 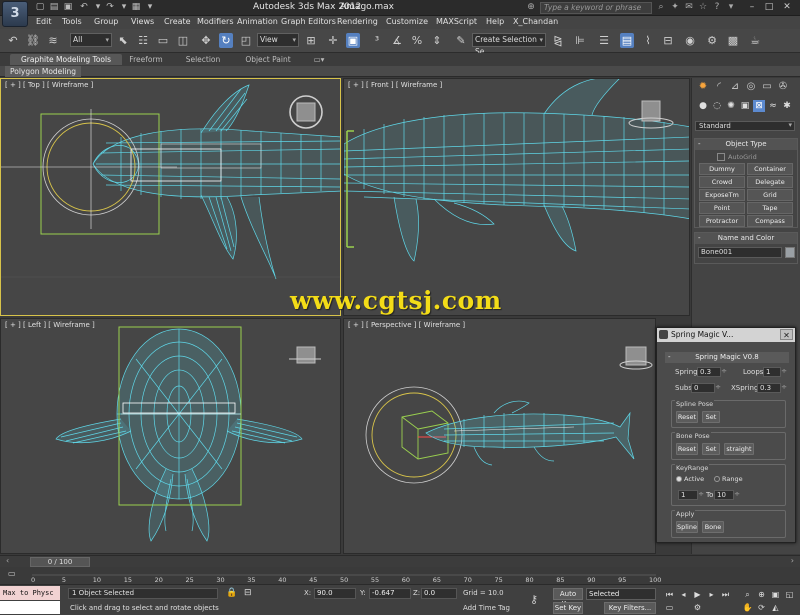 What do you see at coordinates (787, 7) in the screenshot?
I see `close-icon: ✕` at bounding box center [787, 7].